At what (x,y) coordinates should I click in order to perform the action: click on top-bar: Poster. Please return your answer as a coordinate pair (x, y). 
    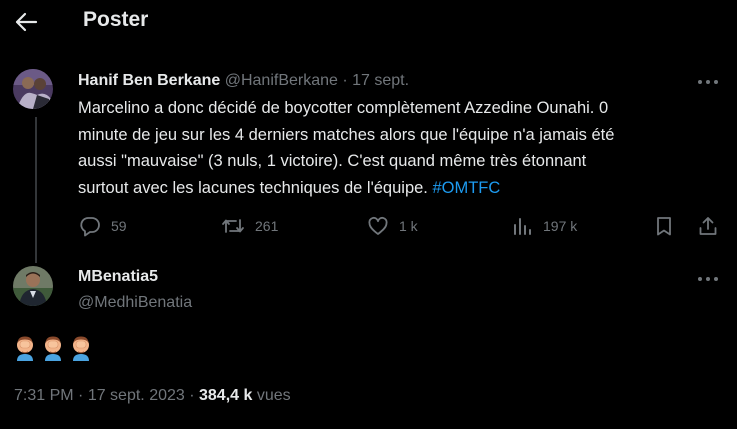
    Looking at the image, I should click on (368, 22).